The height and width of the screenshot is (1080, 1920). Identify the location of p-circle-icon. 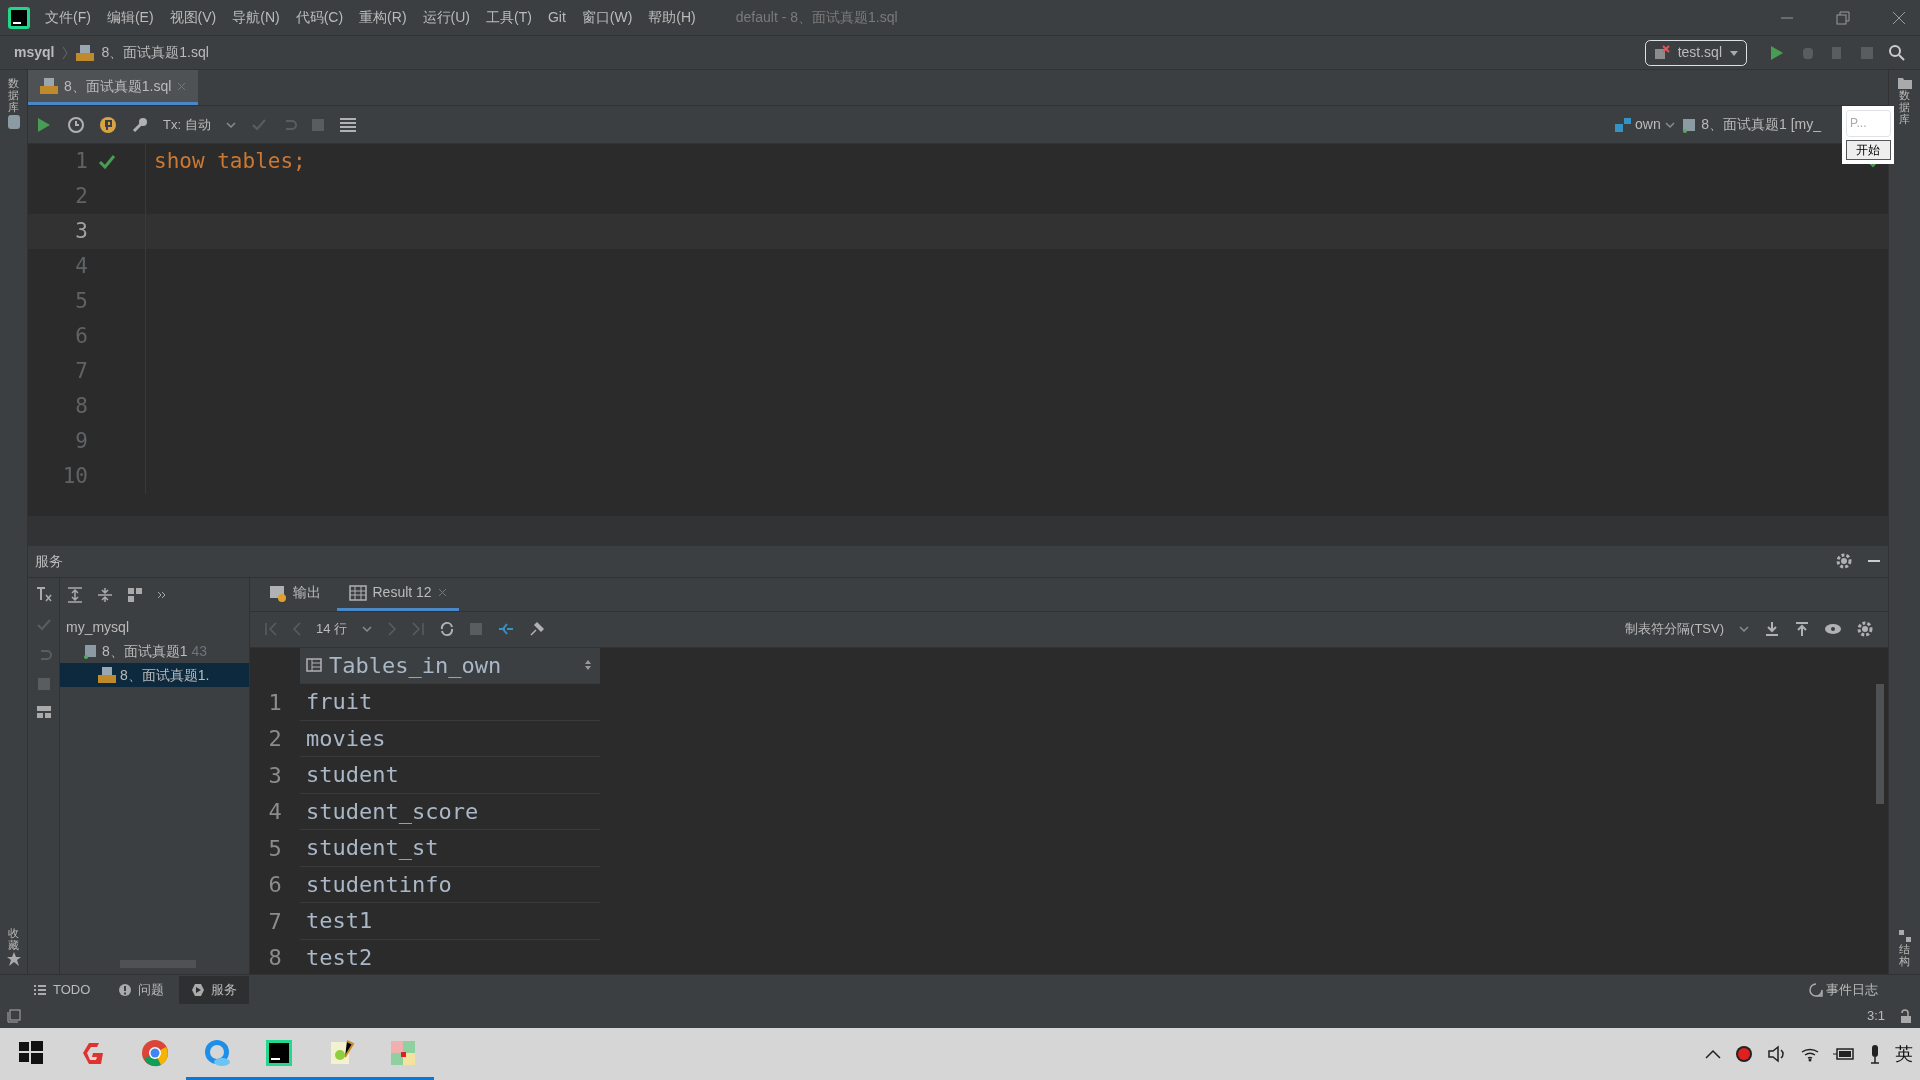
(108, 124).